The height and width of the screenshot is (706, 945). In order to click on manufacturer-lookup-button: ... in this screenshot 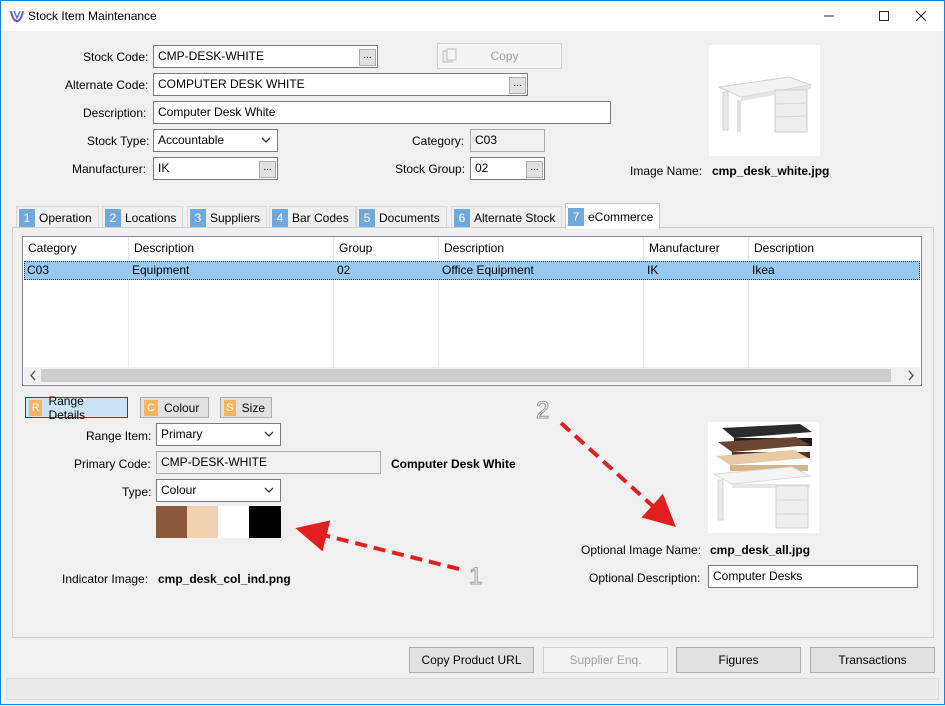, I will do `click(267, 169)`.